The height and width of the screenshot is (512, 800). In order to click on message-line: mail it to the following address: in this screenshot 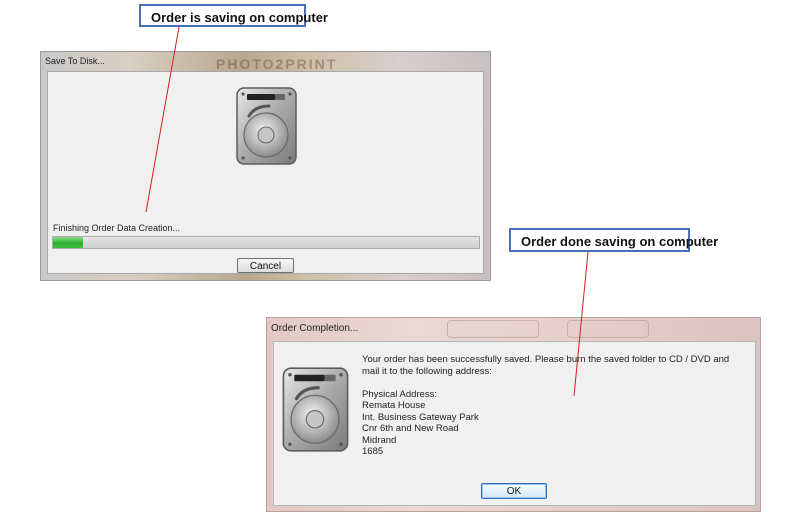, I will do `click(427, 371)`.